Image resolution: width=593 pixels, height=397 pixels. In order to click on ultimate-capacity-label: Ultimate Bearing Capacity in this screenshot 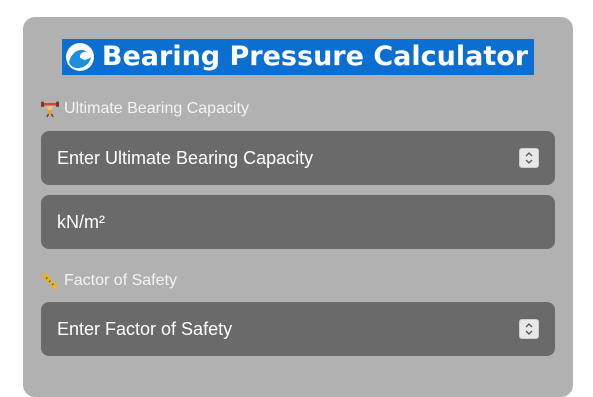, I will do `click(145, 109)`.